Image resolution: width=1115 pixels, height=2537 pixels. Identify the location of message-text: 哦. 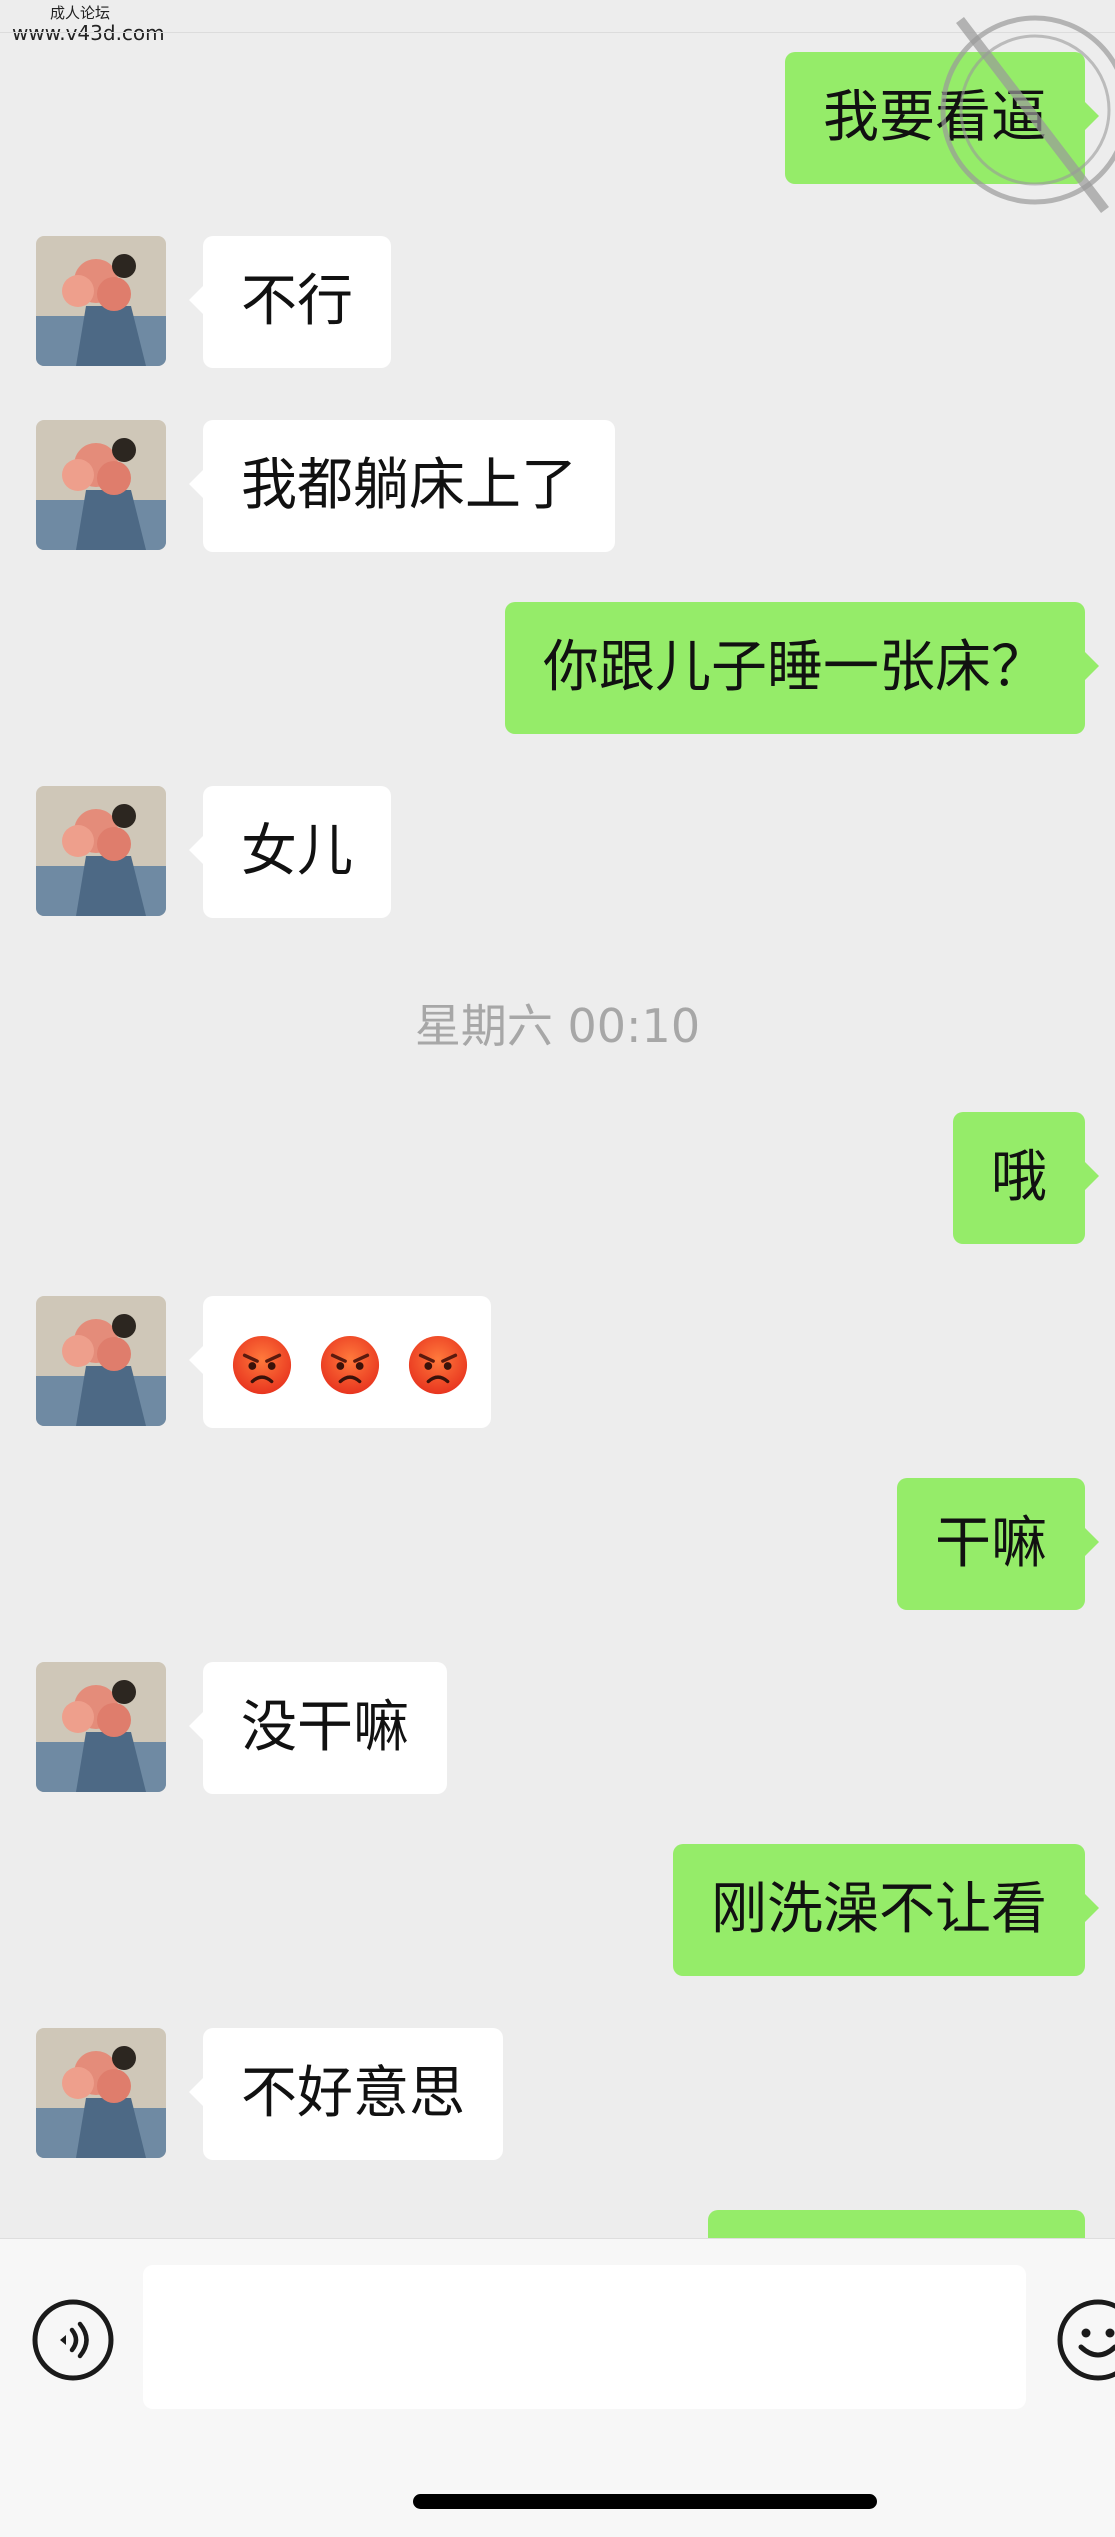
(1019, 1177).